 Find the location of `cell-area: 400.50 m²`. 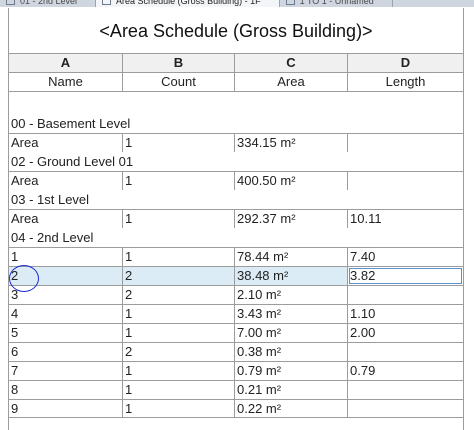

cell-area: 400.50 m² is located at coordinates (291, 181).